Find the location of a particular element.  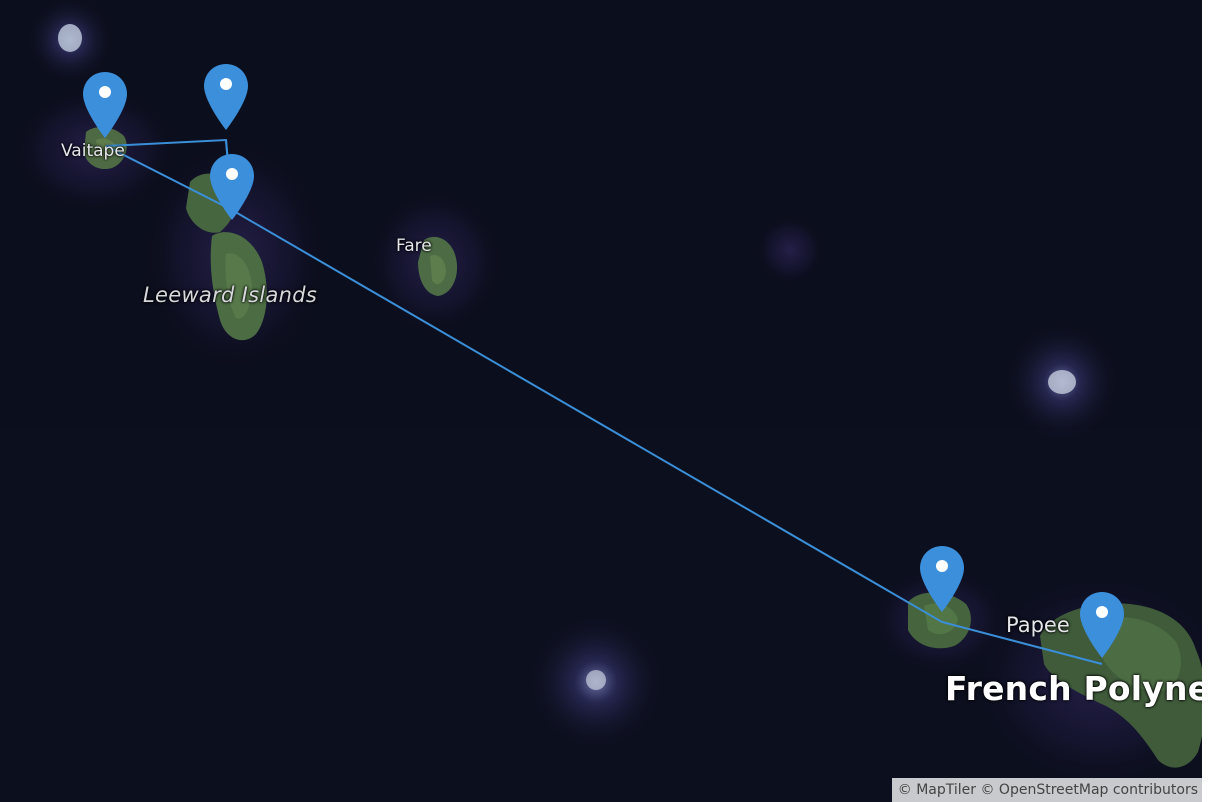

map-attribution: © MapTiler © OpenStreetMap contributors is located at coordinates (1047, 790).